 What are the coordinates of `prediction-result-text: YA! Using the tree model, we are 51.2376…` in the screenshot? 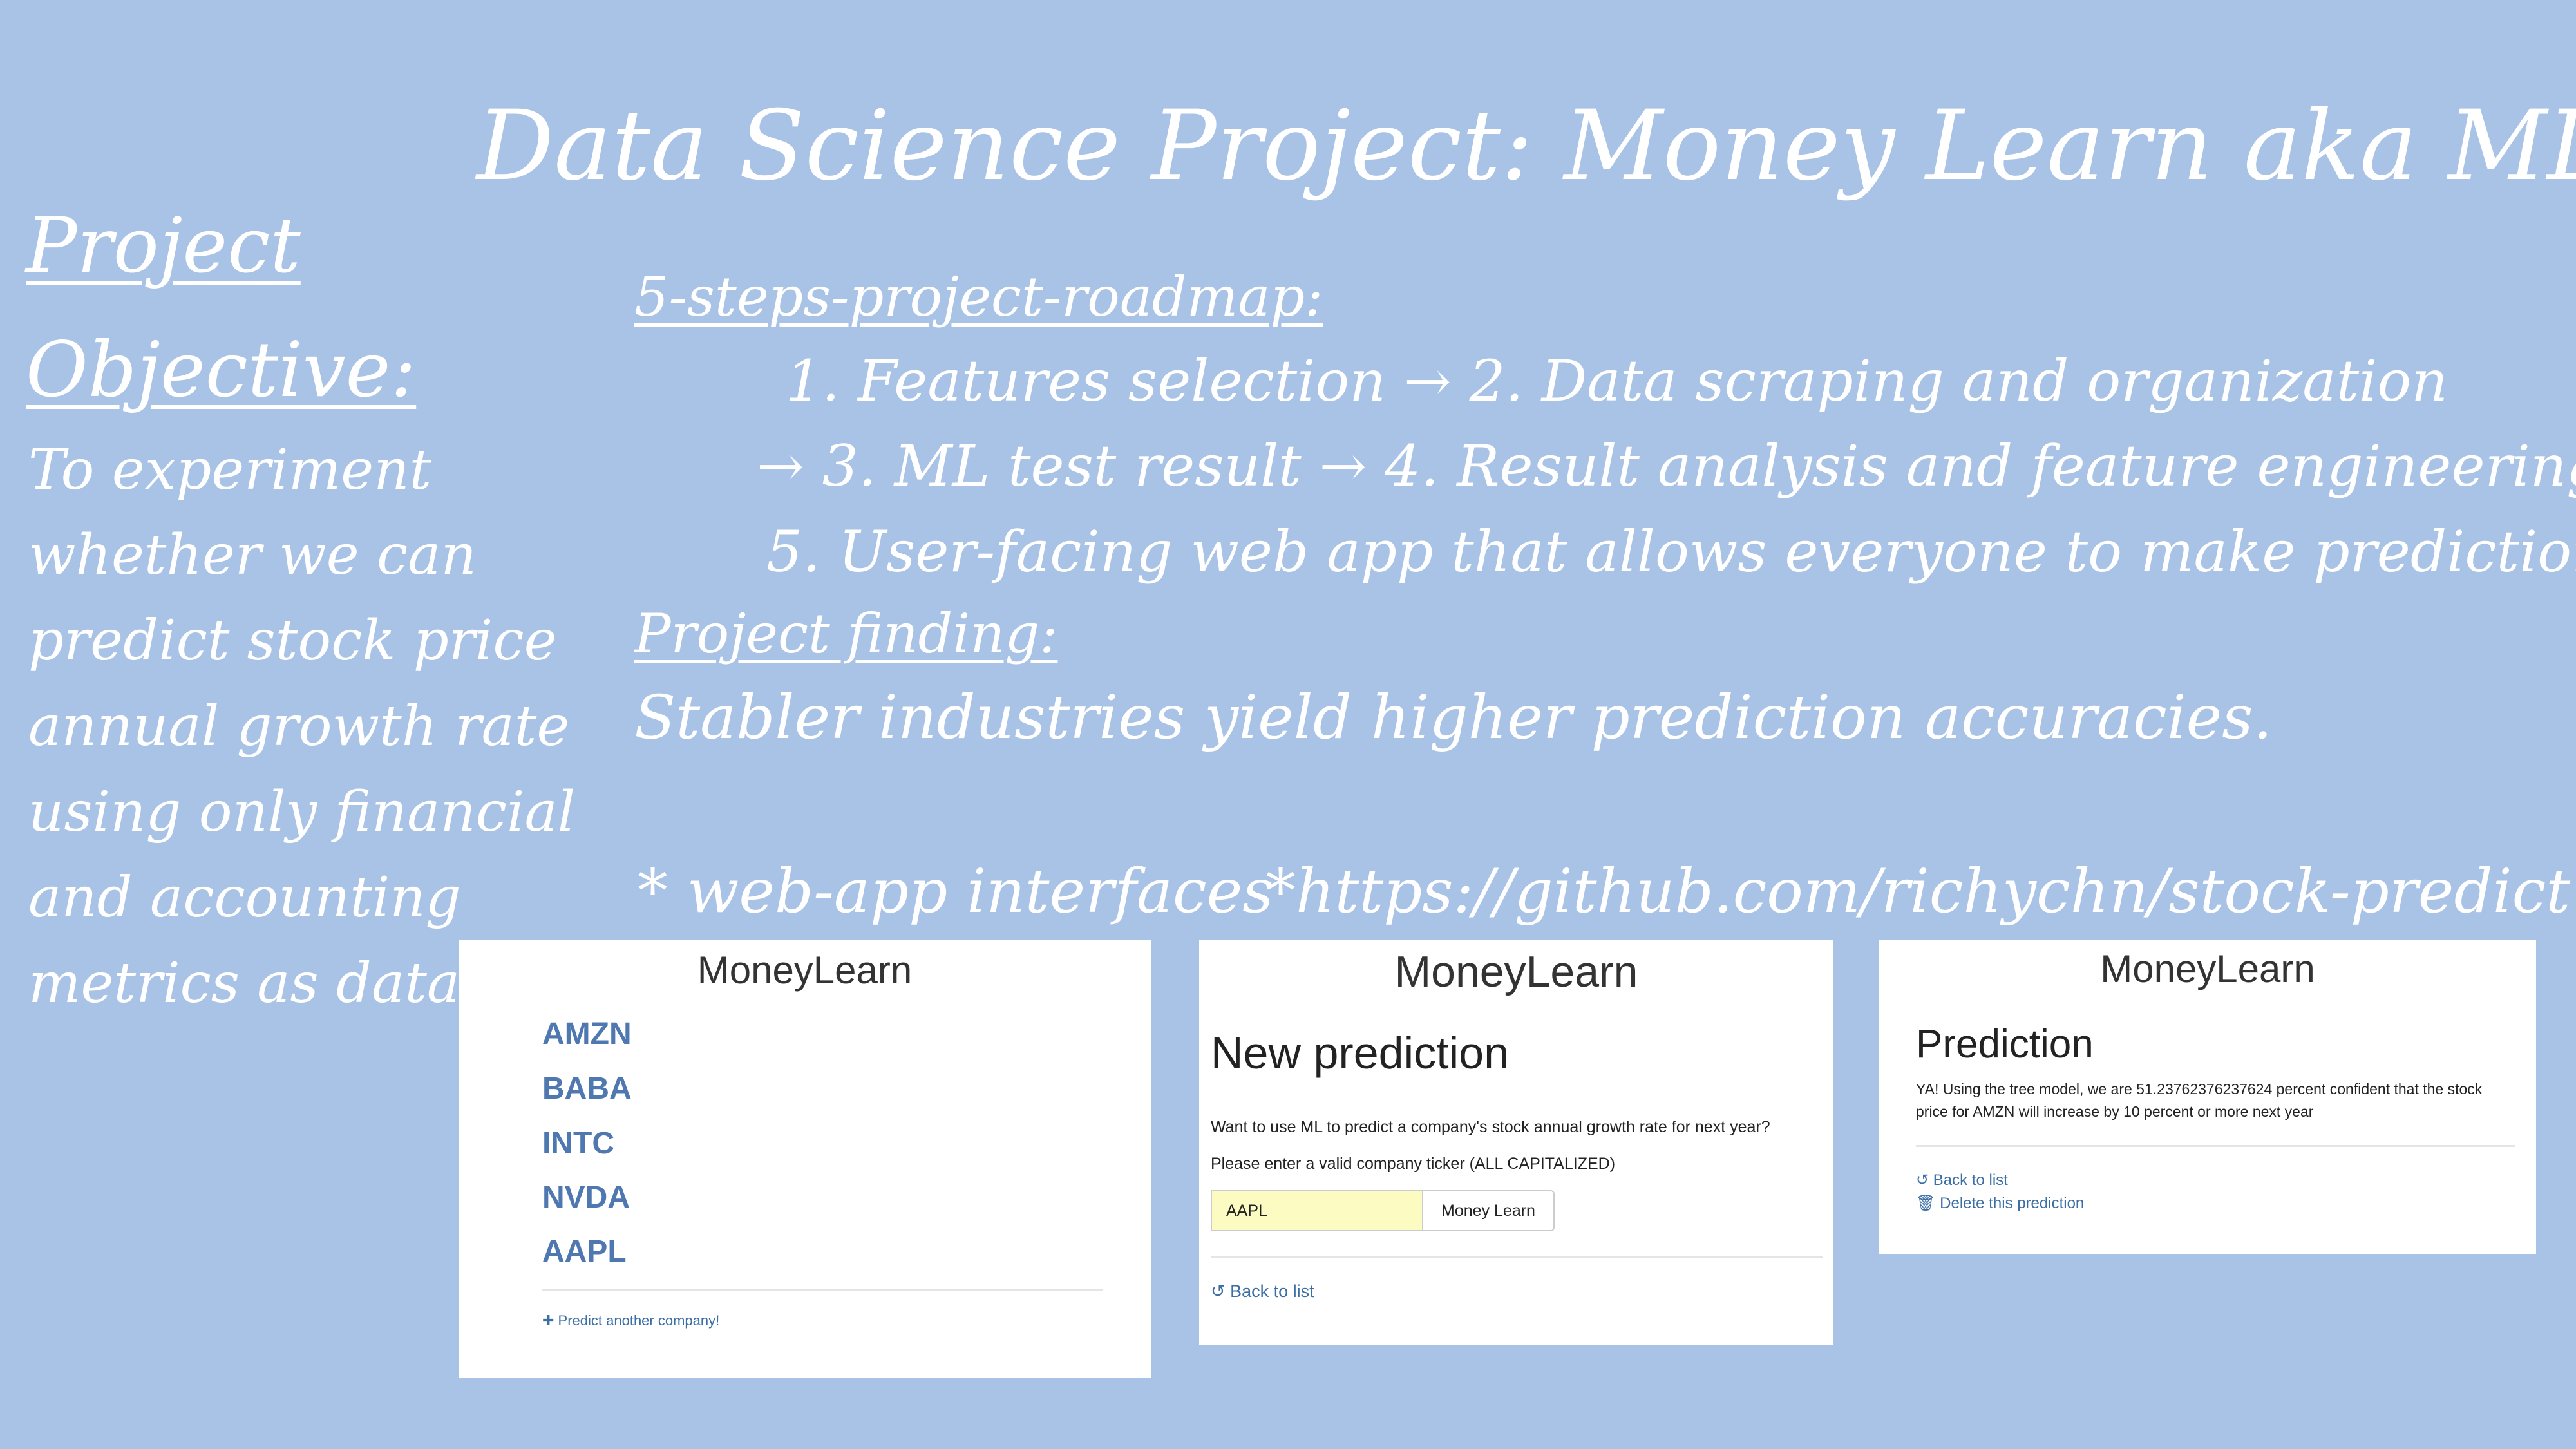 It's located at (2200, 1100).